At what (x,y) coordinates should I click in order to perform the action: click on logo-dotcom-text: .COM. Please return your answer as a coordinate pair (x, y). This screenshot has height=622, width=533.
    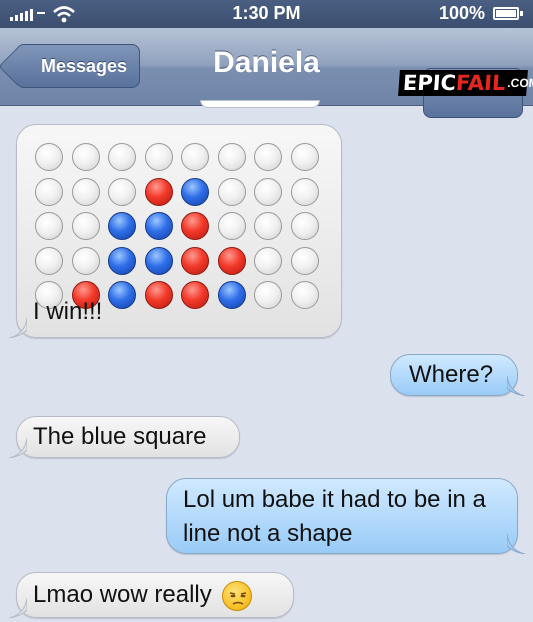
    Looking at the image, I should click on (519, 83).